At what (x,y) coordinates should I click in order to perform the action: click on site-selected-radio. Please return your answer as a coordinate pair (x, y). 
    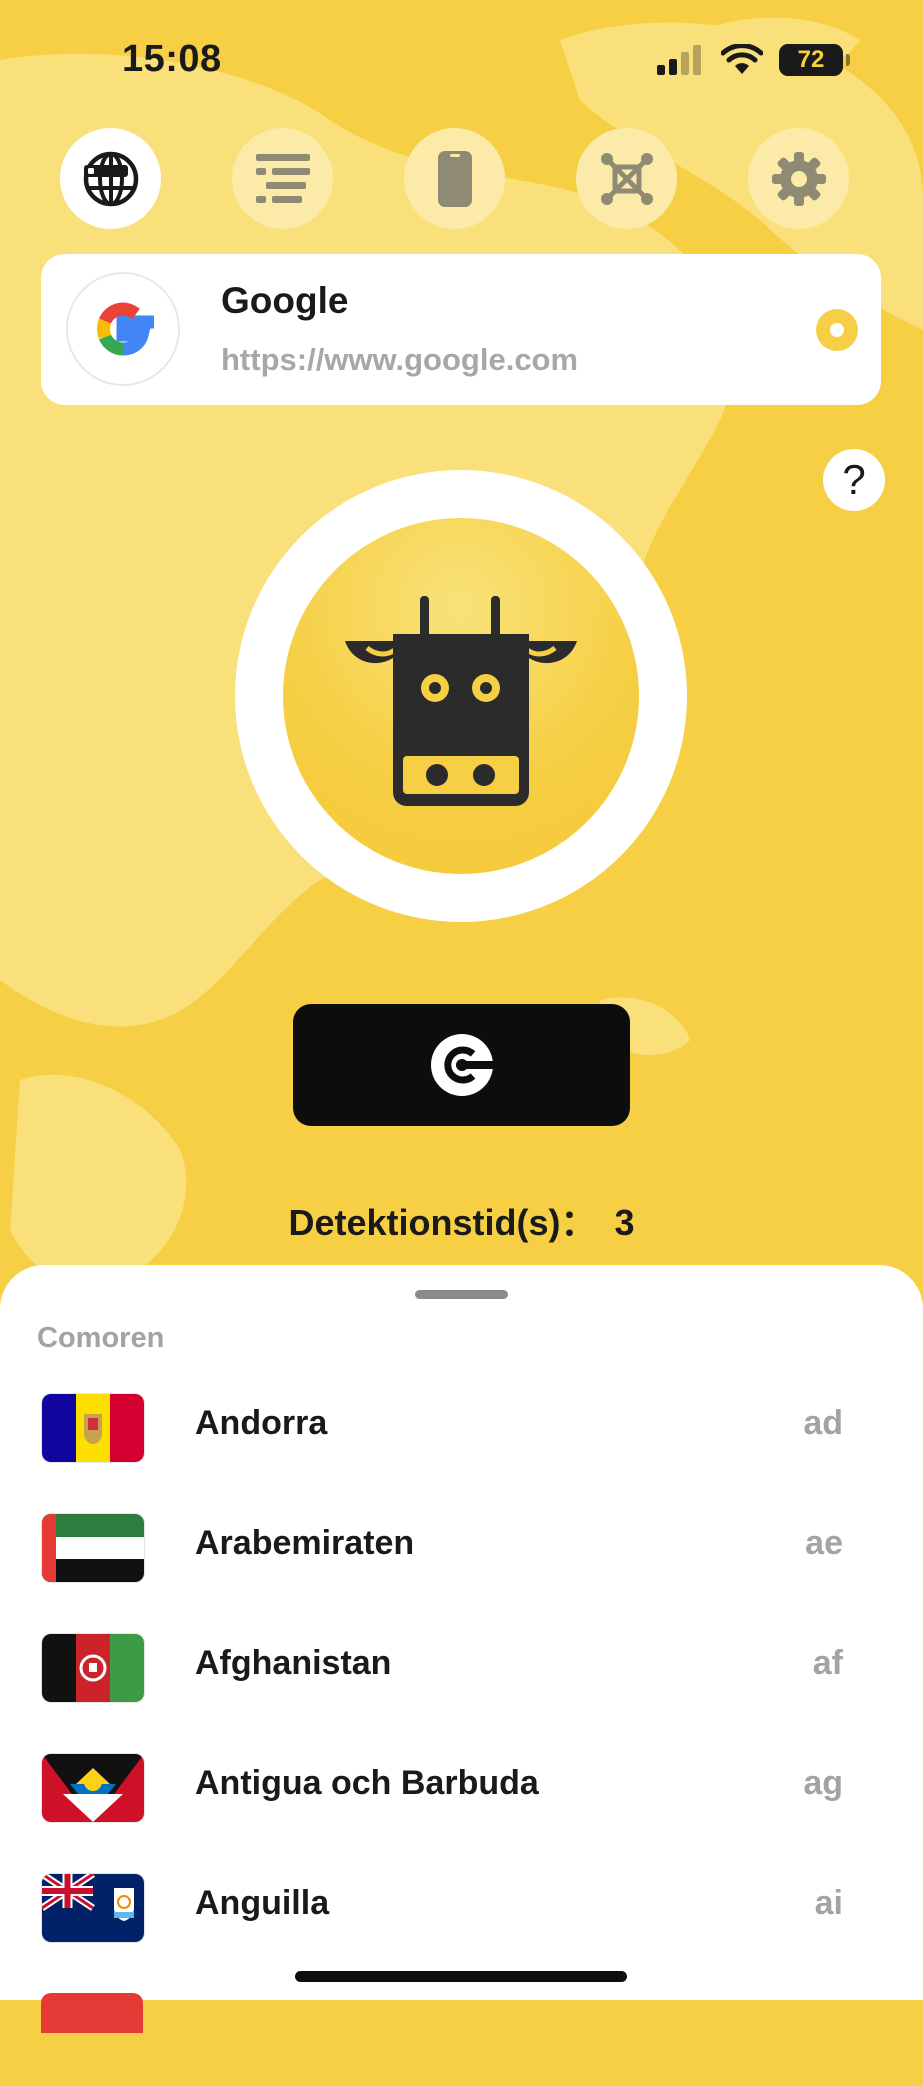
    Looking at the image, I should click on (837, 330).